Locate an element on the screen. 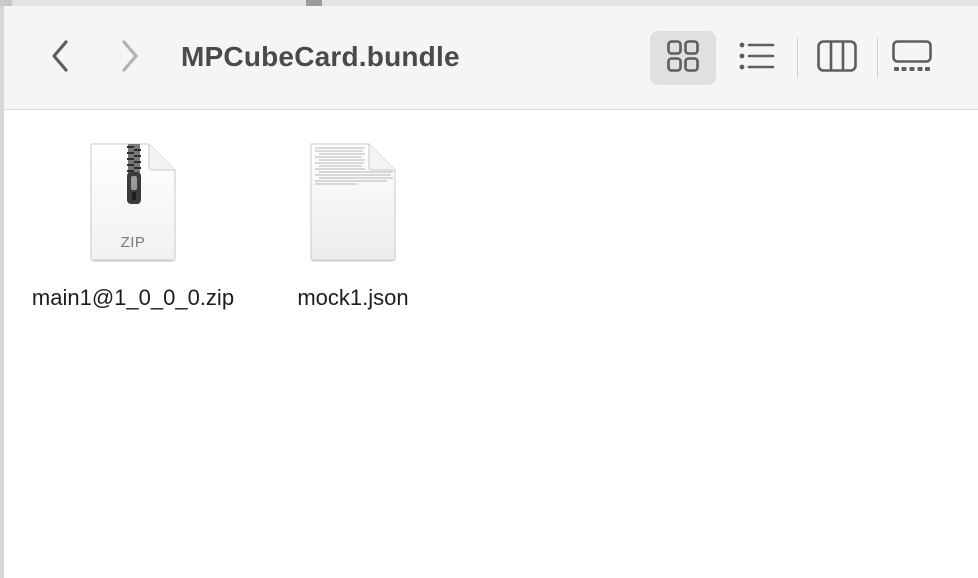 This screenshot has height=578, width=978. forward-button is located at coordinates (130, 56).